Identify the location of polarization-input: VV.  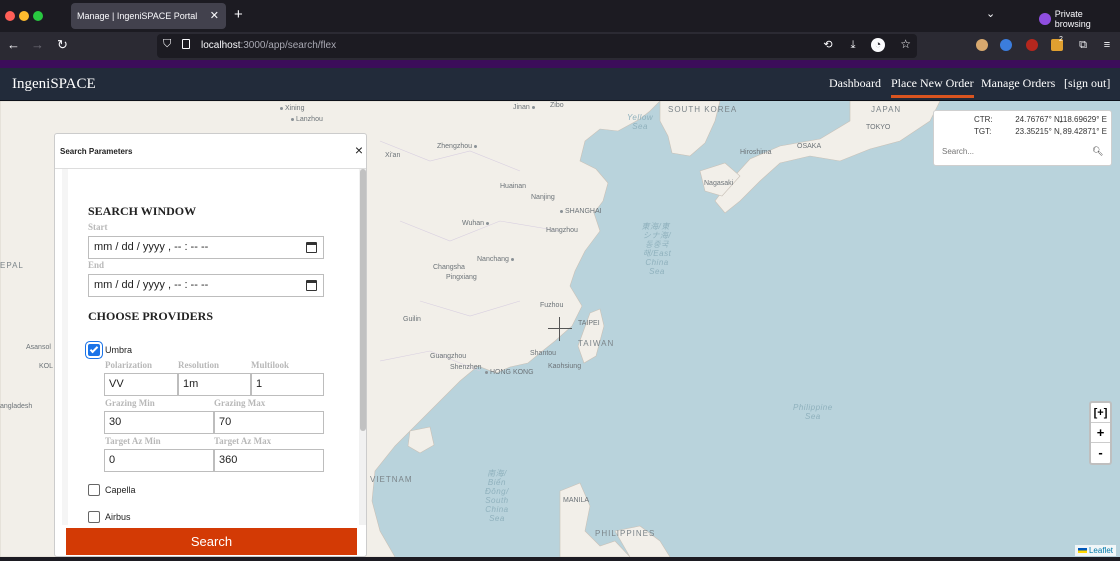
(141, 384).